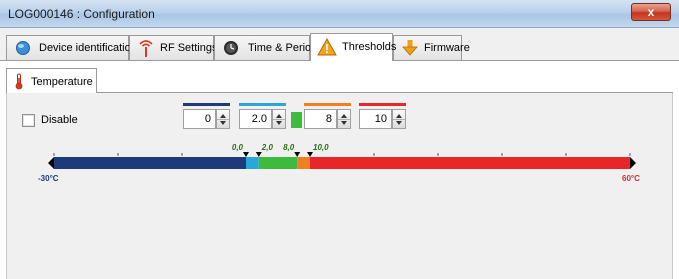  Describe the element at coordinates (369, 47) in the screenshot. I see `tab-label: Thresholds` at that location.